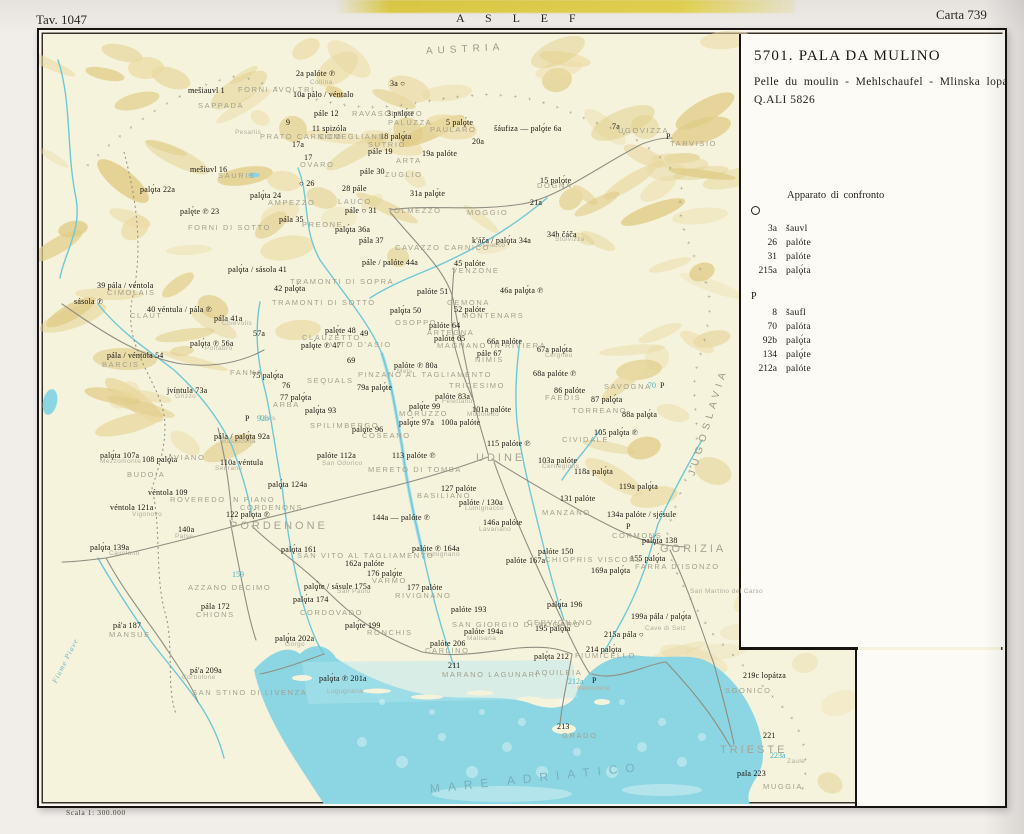 The width and height of the screenshot is (1024, 834). I want to click on town-label: TOLMEZZO, so click(415, 210).